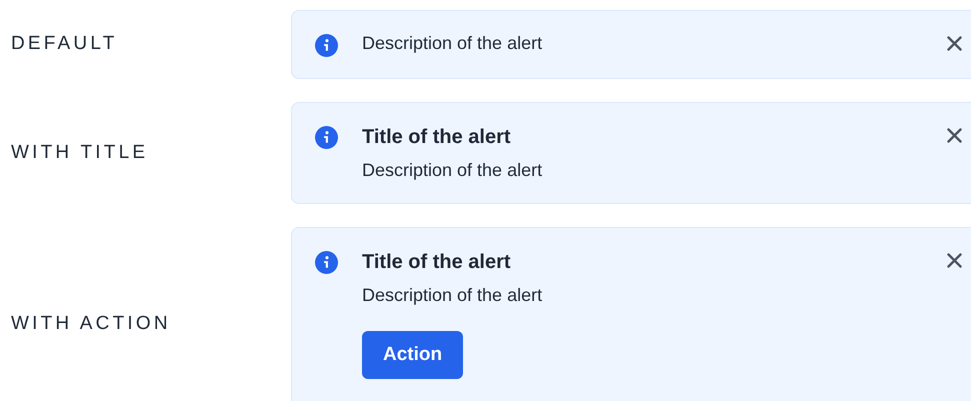 The image size is (971, 401). I want to click on example-label: WITH TITLE, so click(80, 152).